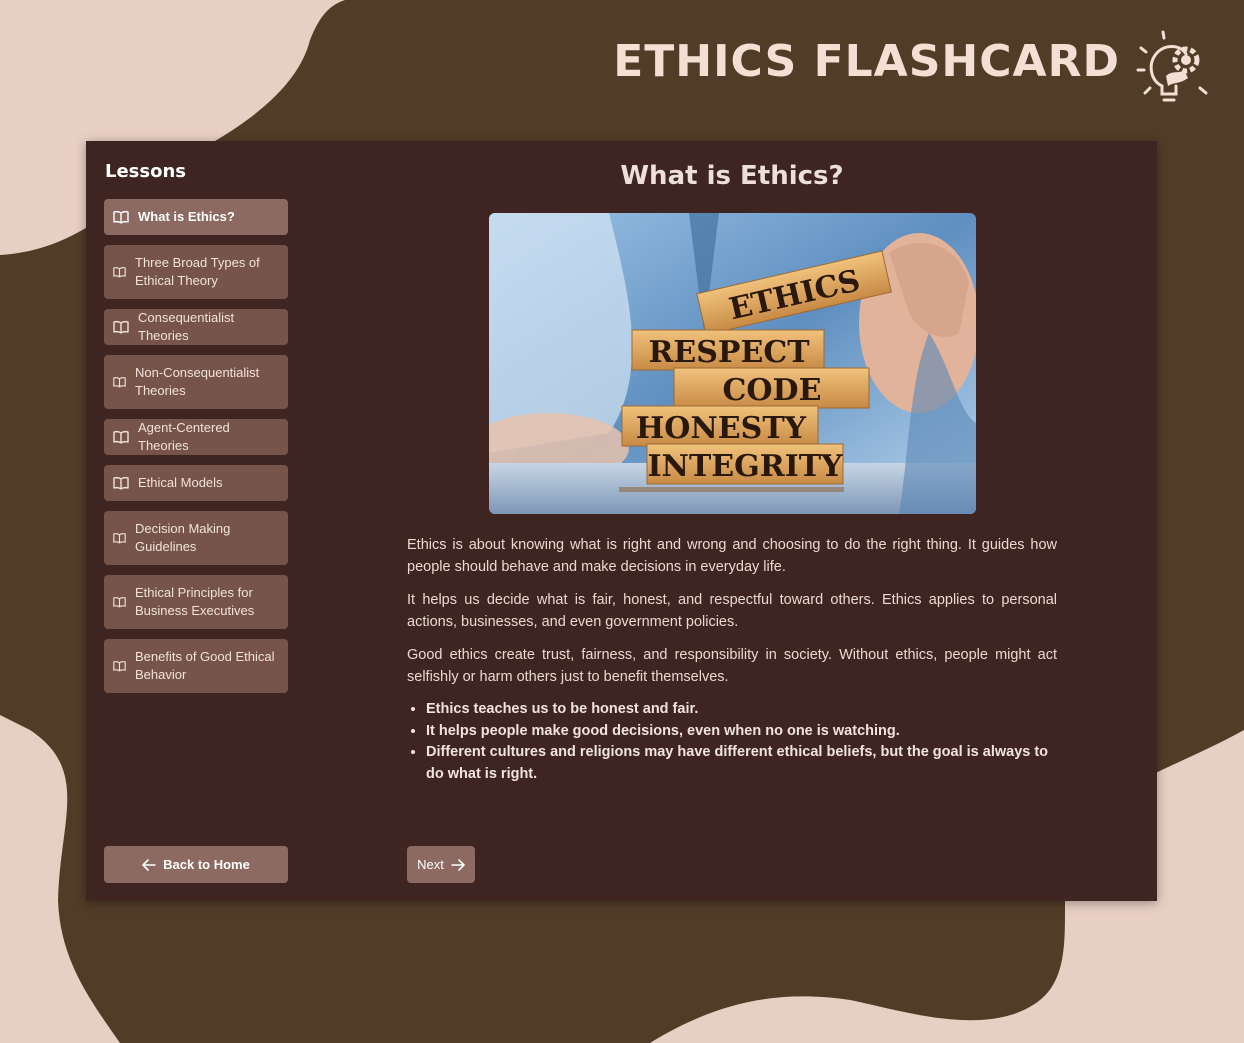 The image size is (1244, 1043). Describe the element at coordinates (430, 864) in the screenshot. I see `next-label: Next` at that location.